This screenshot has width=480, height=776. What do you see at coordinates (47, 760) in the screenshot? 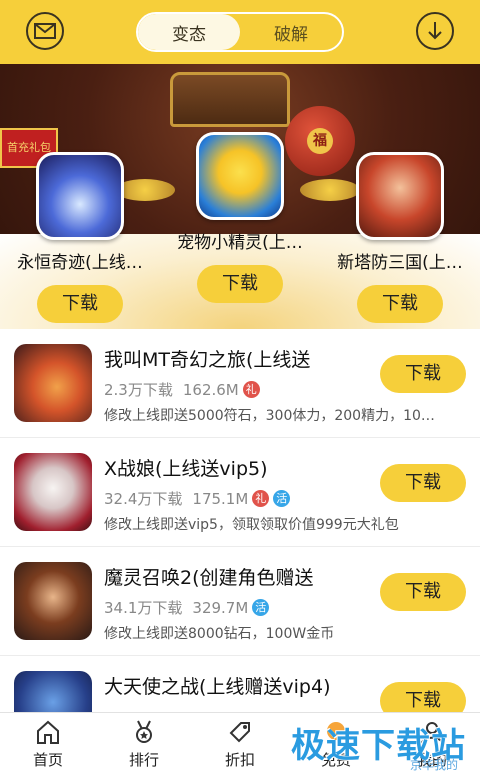
I see `nav-label: 首页` at bounding box center [47, 760].